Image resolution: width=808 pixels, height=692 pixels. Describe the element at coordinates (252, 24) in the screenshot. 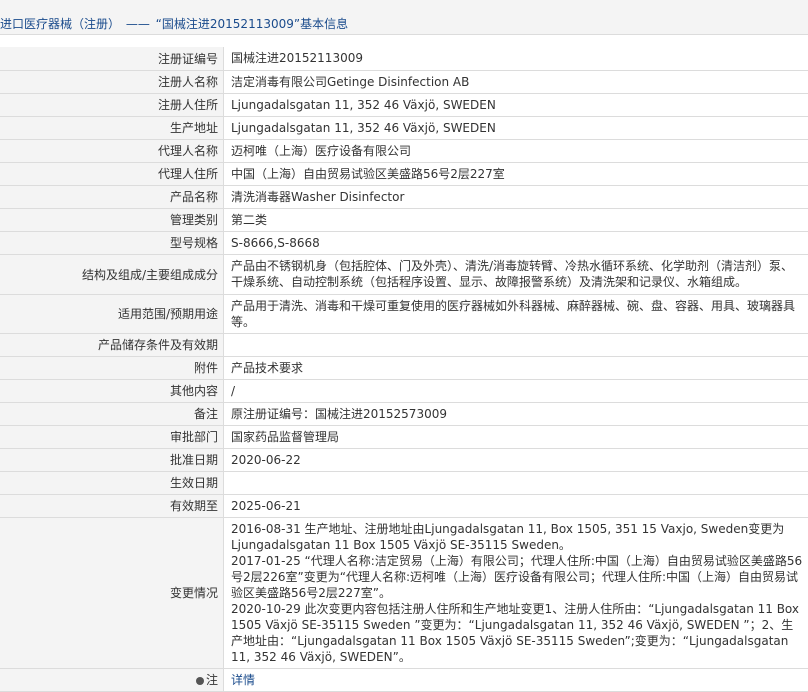

I see `header-title: “国械注进20152113009”基本信息` at that location.